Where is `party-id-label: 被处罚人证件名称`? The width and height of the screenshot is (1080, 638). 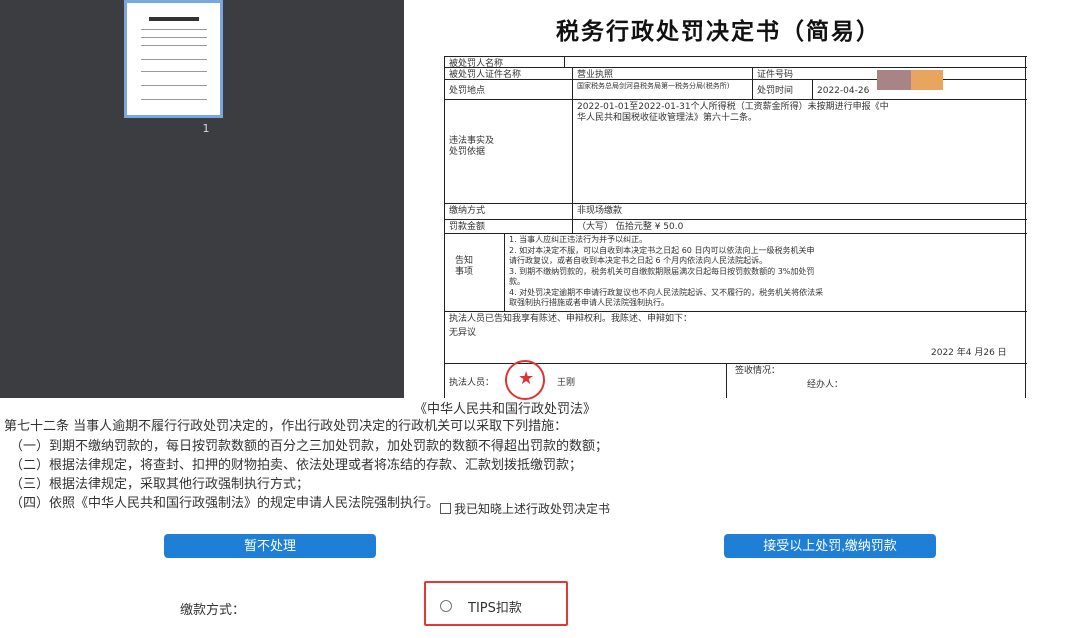 party-id-label: 被处罚人证件名称 is located at coordinates (509, 73).